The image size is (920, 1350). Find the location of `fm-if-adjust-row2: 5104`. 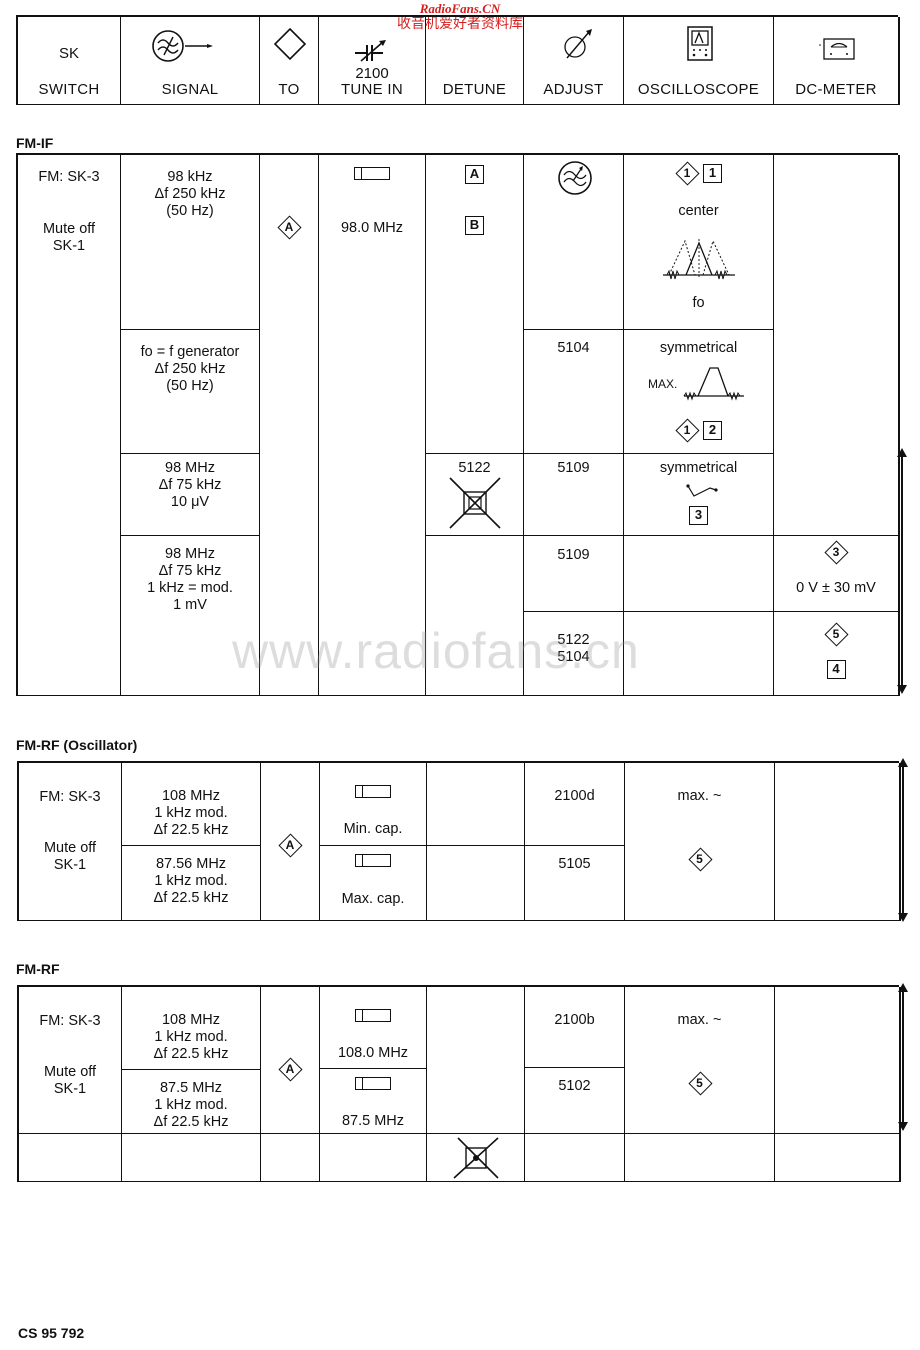

fm-if-adjust-row2: 5104 is located at coordinates (574, 392).